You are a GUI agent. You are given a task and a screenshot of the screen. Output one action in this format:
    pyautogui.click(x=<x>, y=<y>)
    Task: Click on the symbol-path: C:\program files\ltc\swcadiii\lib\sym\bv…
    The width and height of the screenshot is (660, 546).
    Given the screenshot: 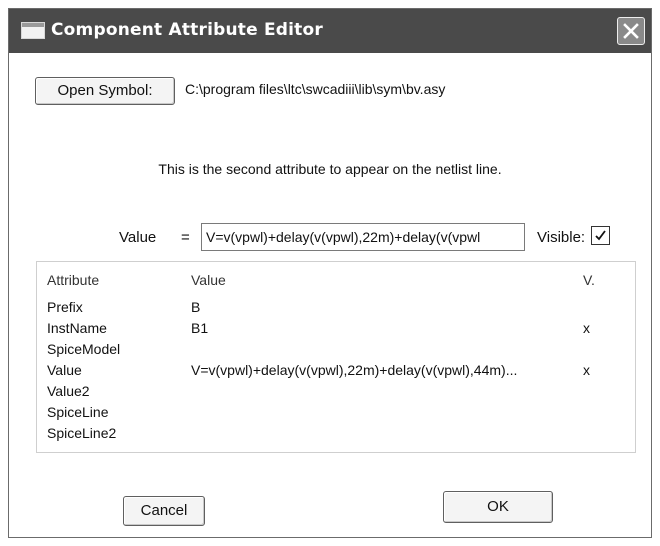 What is the action you would take?
    pyautogui.click(x=315, y=89)
    